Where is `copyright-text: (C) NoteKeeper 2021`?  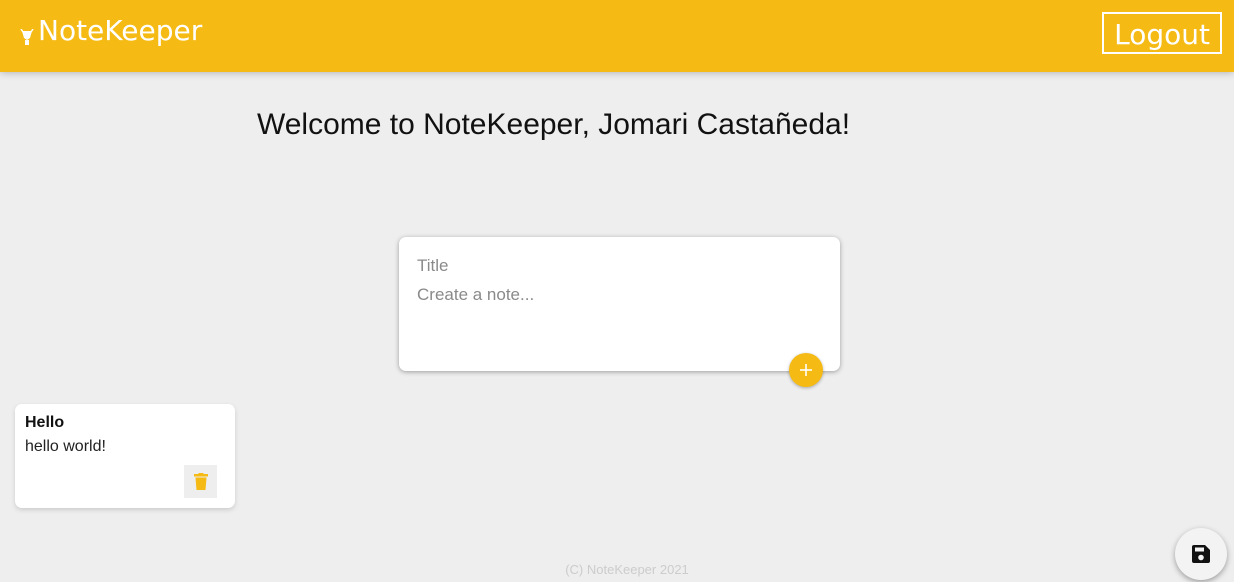 copyright-text: (C) NoteKeeper 2021 is located at coordinates (627, 569).